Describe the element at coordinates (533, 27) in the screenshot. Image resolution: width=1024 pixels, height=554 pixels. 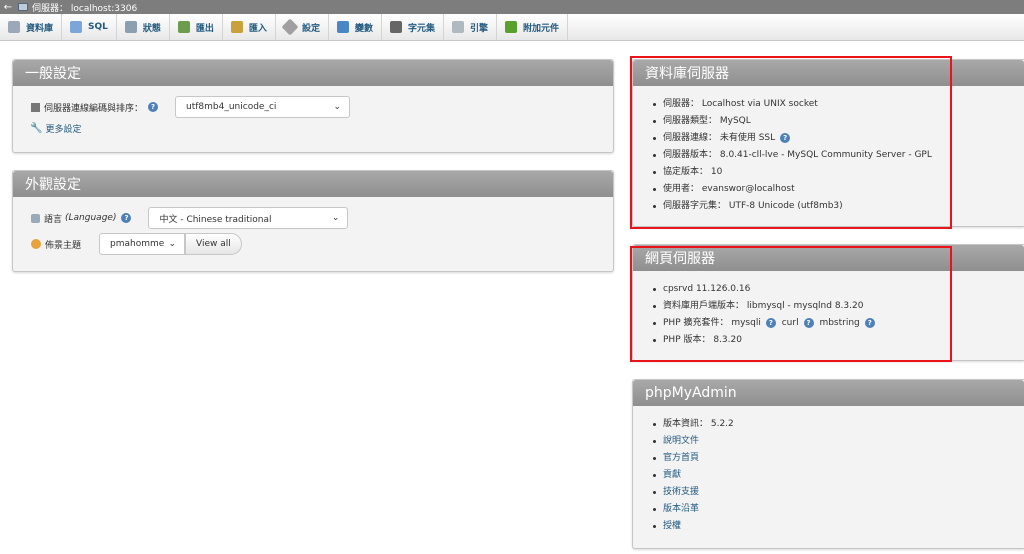
I see `tab-plugins: 附加元件` at that location.